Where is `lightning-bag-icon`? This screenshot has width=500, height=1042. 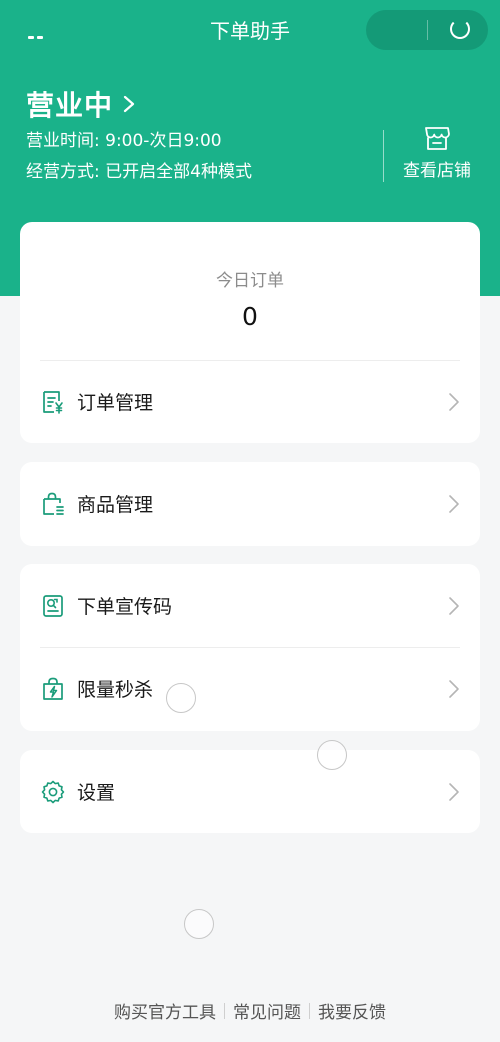
lightning-bag-icon is located at coordinates (53, 688).